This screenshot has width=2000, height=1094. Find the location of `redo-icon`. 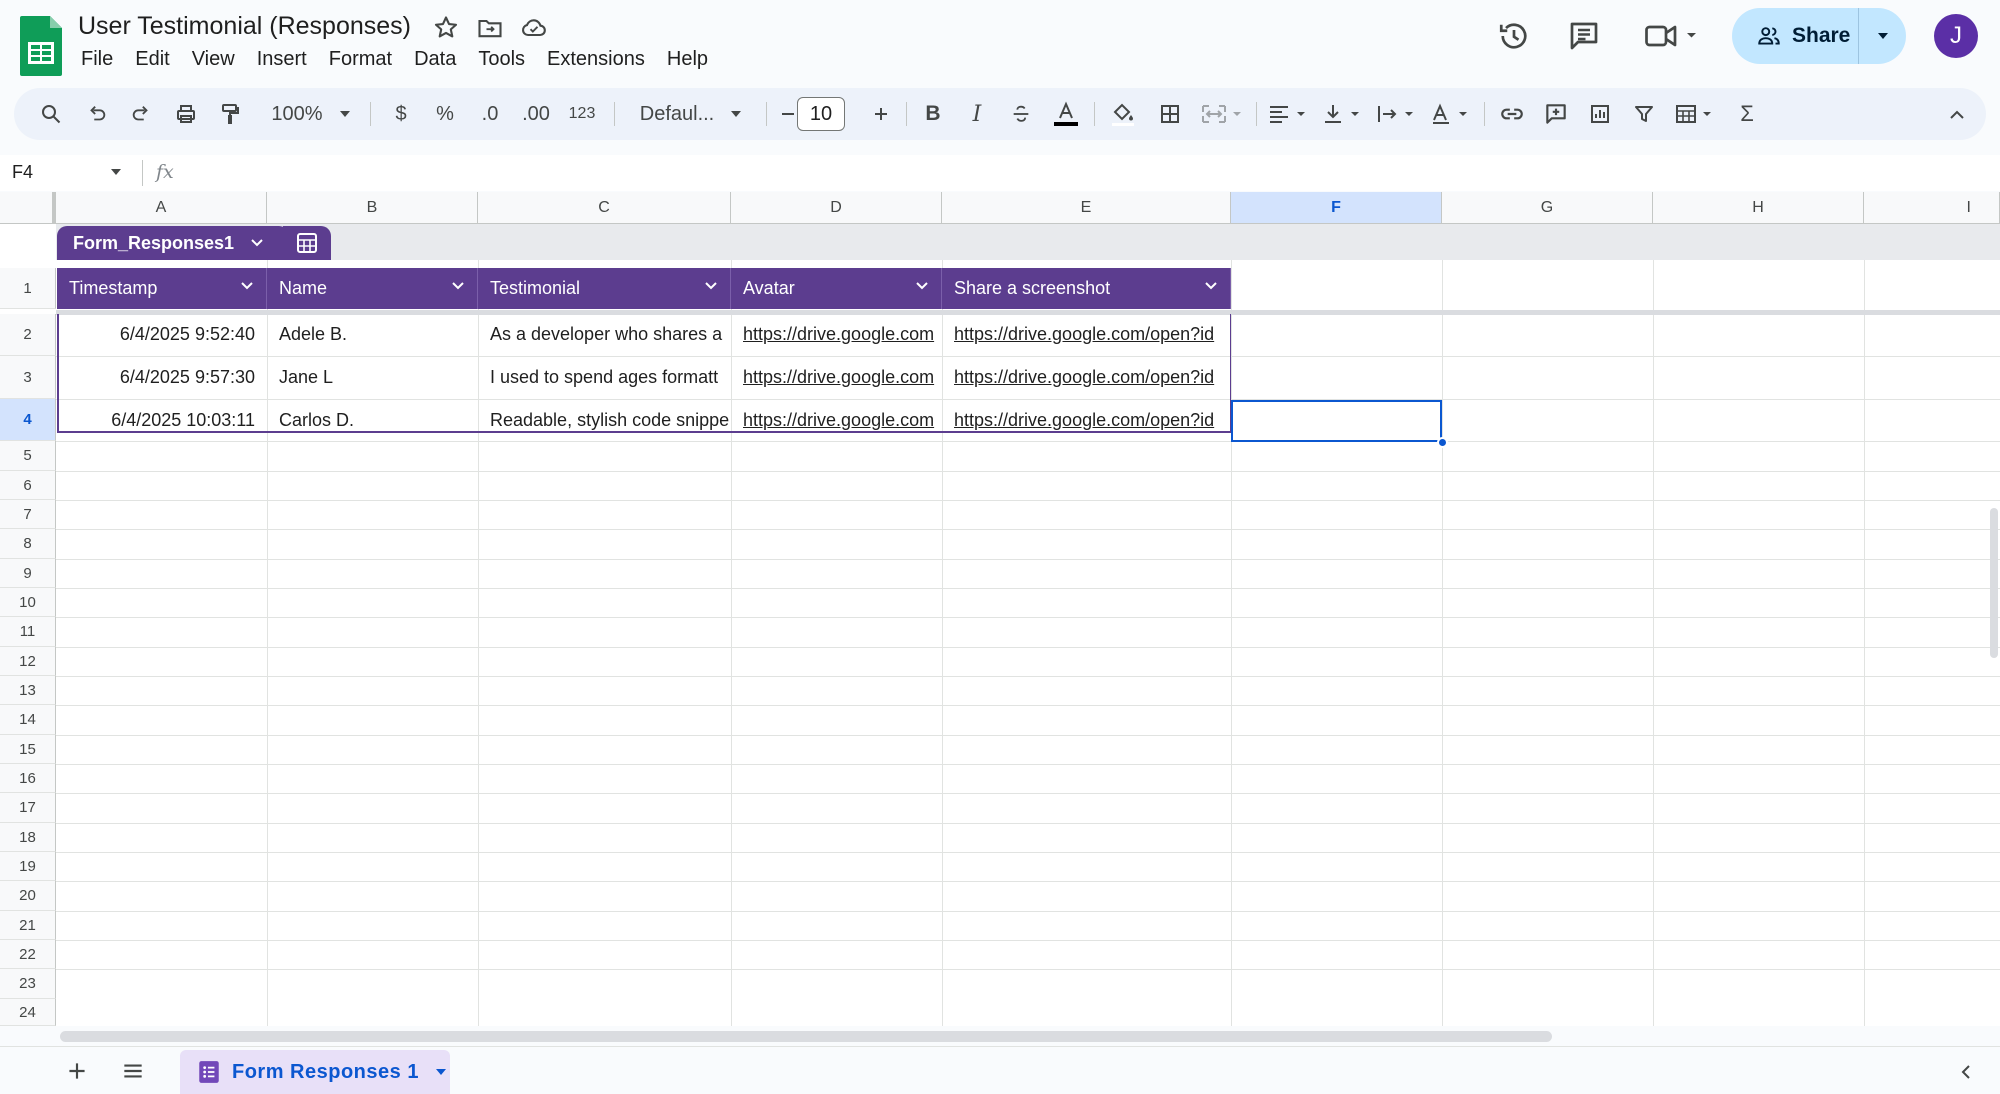

redo-icon is located at coordinates (141, 114).